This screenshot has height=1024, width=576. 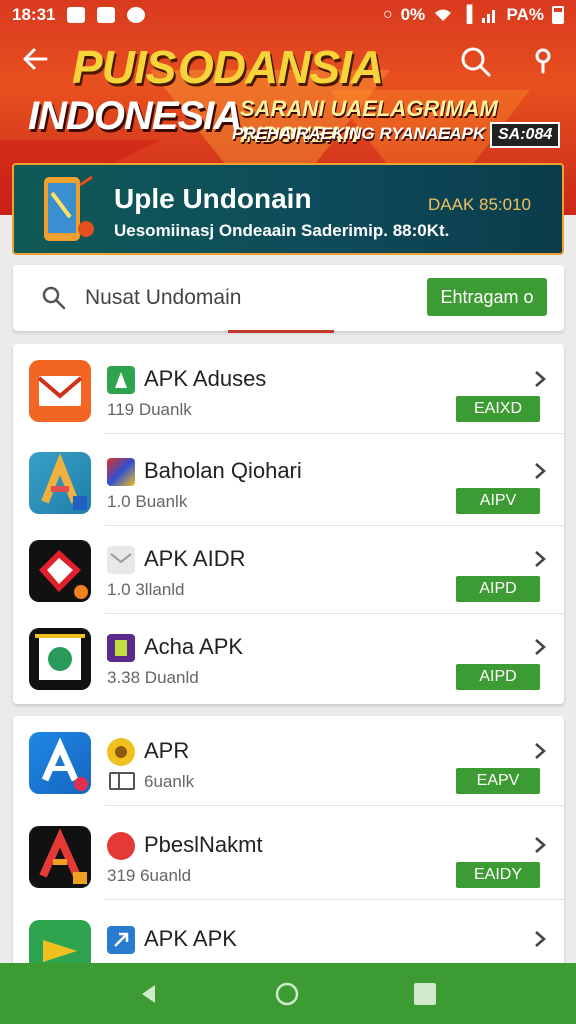 What do you see at coordinates (525, 14) in the screenshot?
I see `battery-text: PA%` at bounding box center [525, 14].